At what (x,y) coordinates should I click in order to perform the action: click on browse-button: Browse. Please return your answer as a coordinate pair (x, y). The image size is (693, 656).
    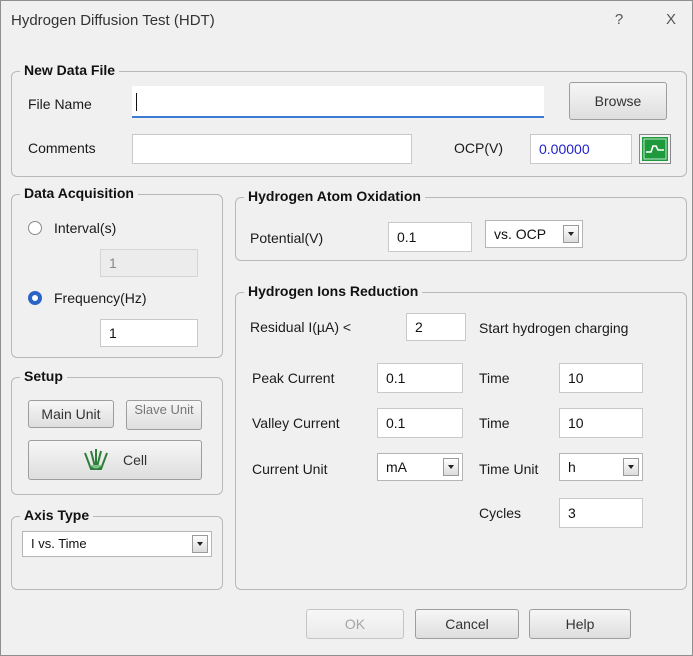
    Looking at the image, I should click on (618, 101).